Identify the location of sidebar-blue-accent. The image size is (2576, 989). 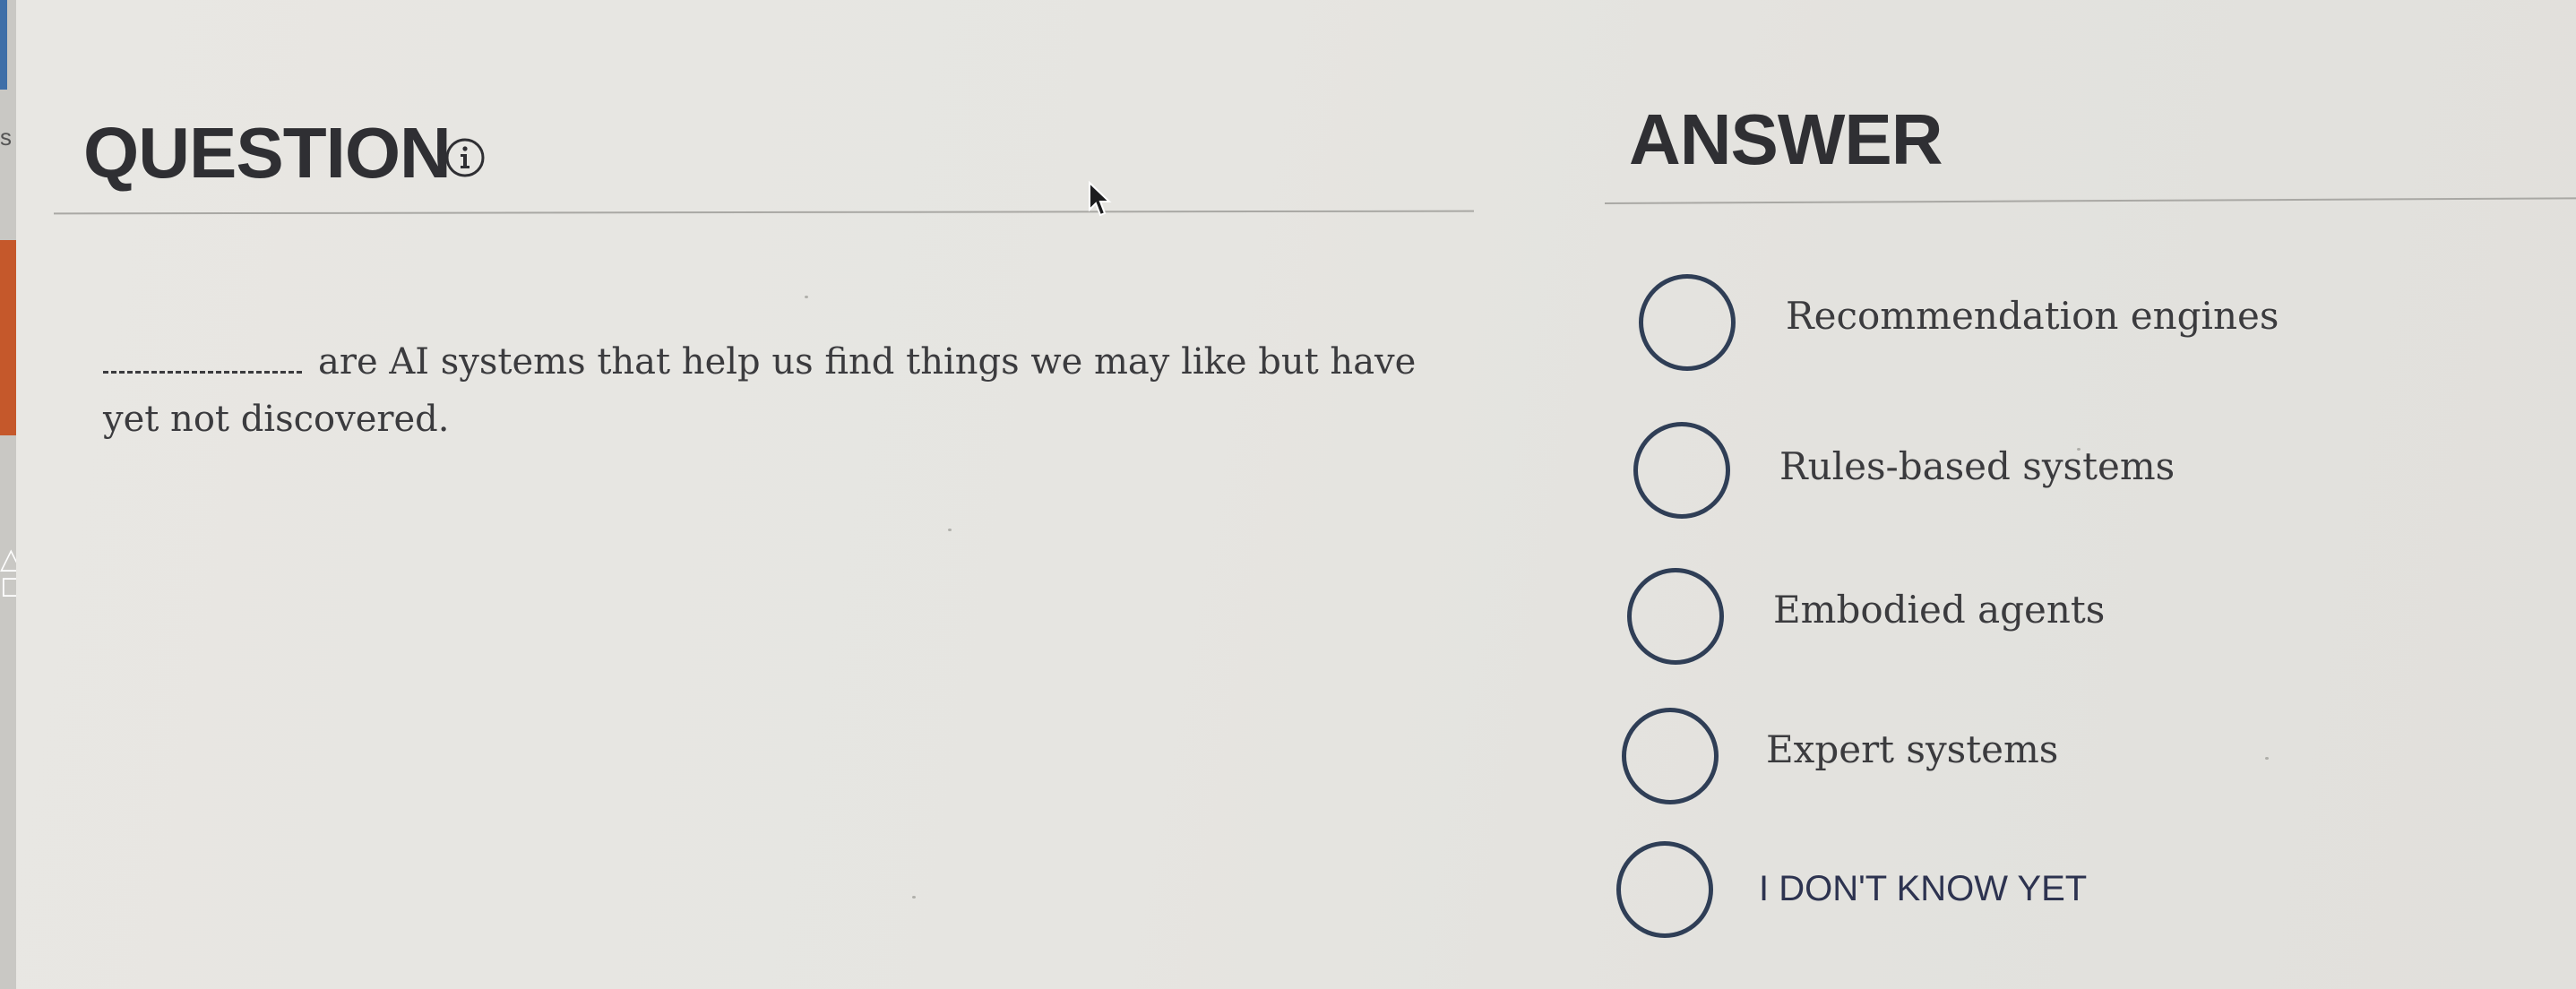
(3, 45).